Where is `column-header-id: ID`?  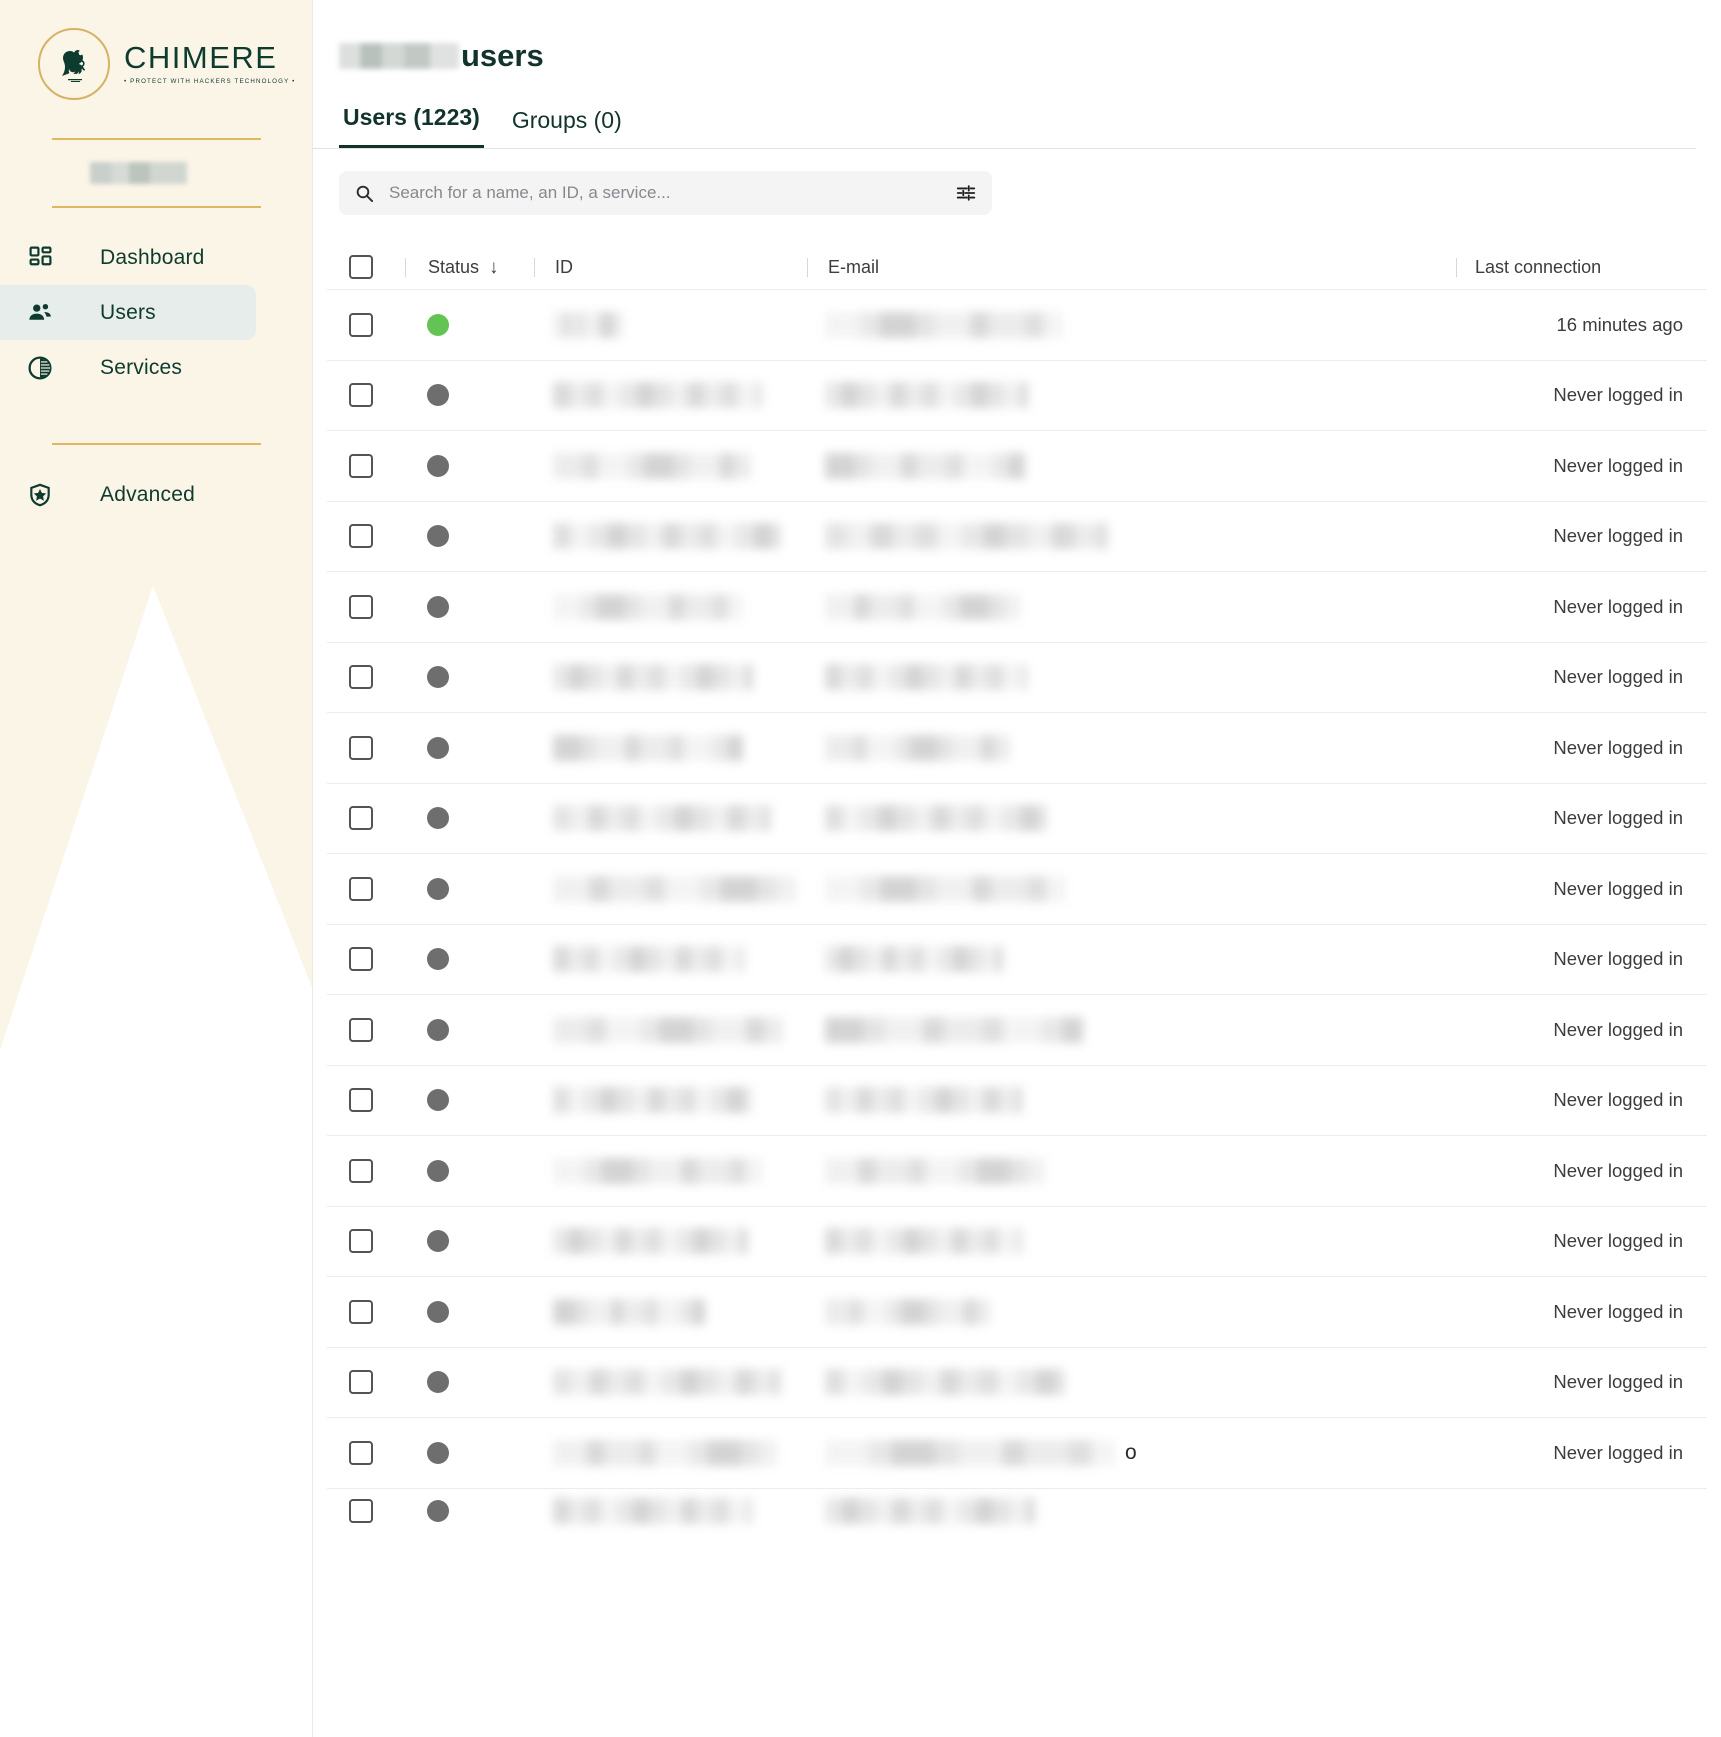 column-header-id: ID is located at coordinates (671, 267).